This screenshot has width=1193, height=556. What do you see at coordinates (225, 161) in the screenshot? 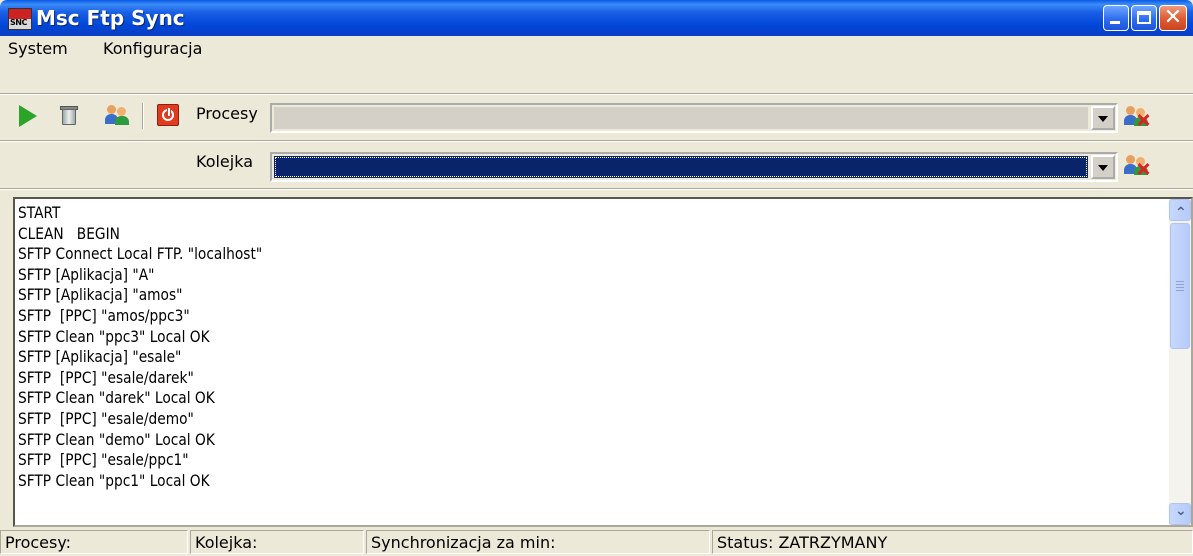
I see `kolejka-label: Kolejka` at bounding box center [225, 161].